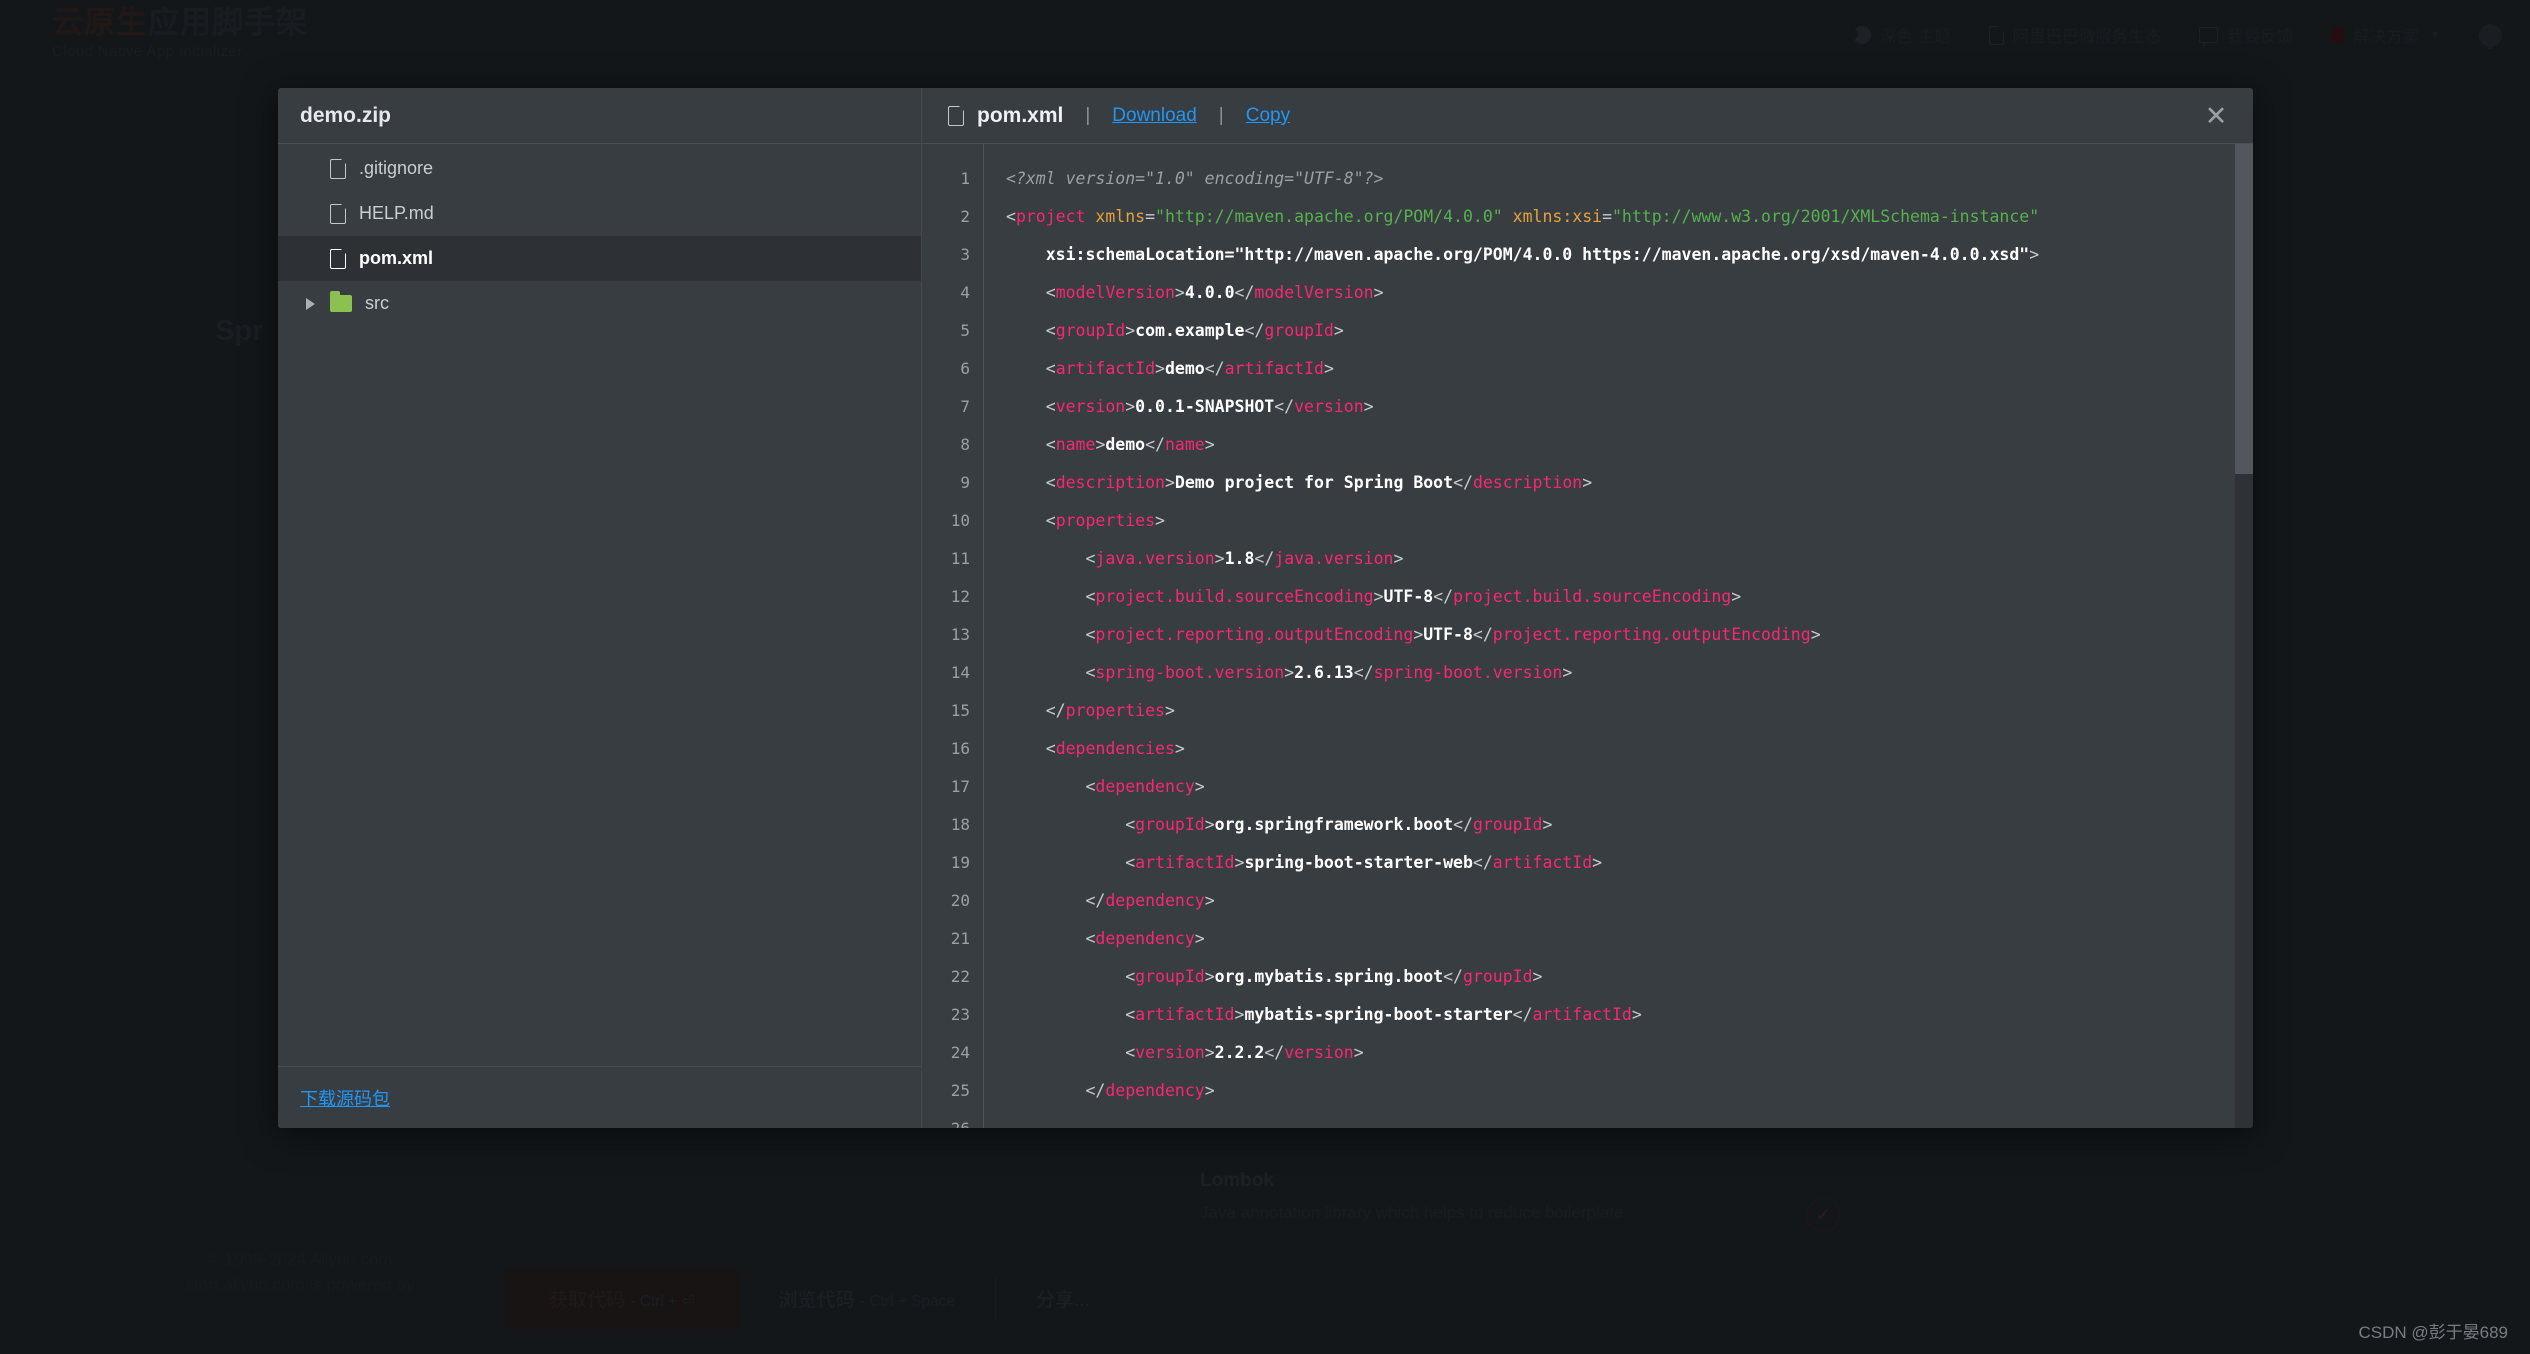 The image size is (2530, 1354). I want to click on code-line: <version>2.2.2</version>, so click(1244, 1052).